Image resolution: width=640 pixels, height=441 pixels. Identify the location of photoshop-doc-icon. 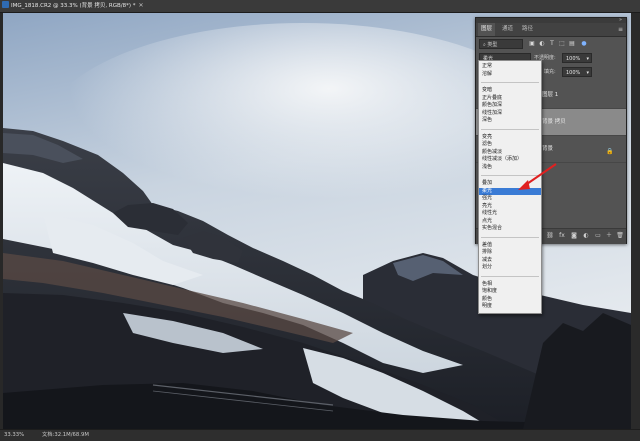
(5, 4).